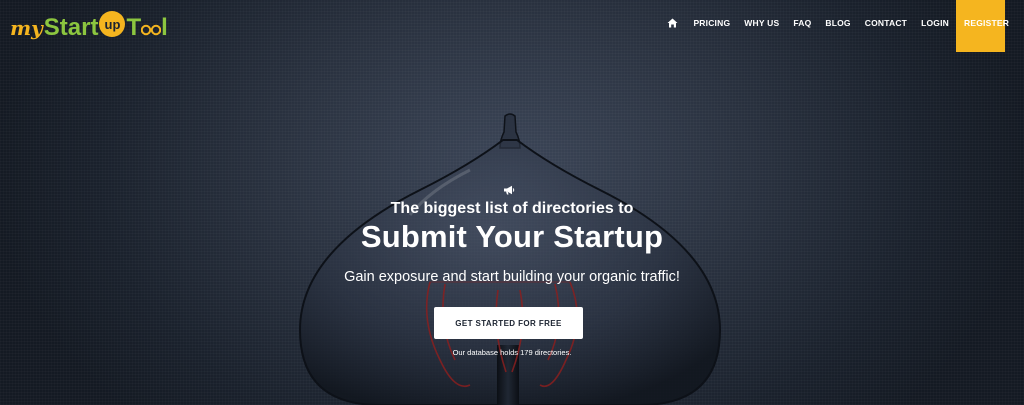 The height and width of the screenshot is (405, 1024). What do you see at coordinates (761, 23) in the screenshot?
I see `nav-why-us: WHY US` at bounding box center [761, 23].